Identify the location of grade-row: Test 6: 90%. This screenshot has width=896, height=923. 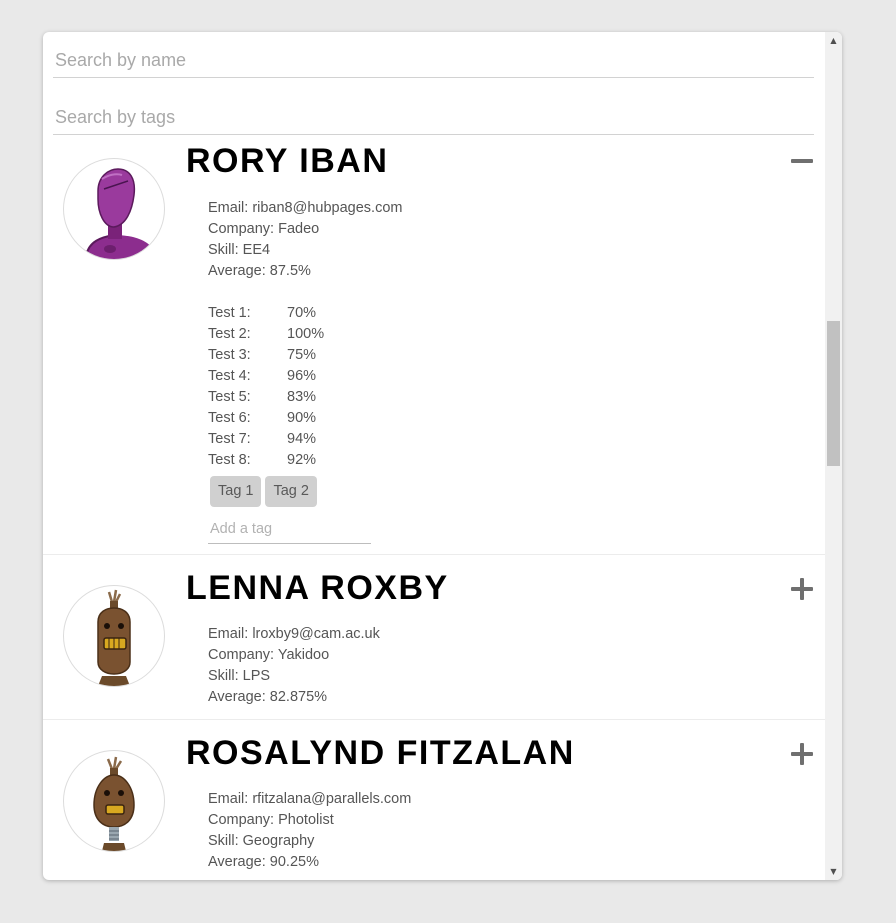
(308, 418).